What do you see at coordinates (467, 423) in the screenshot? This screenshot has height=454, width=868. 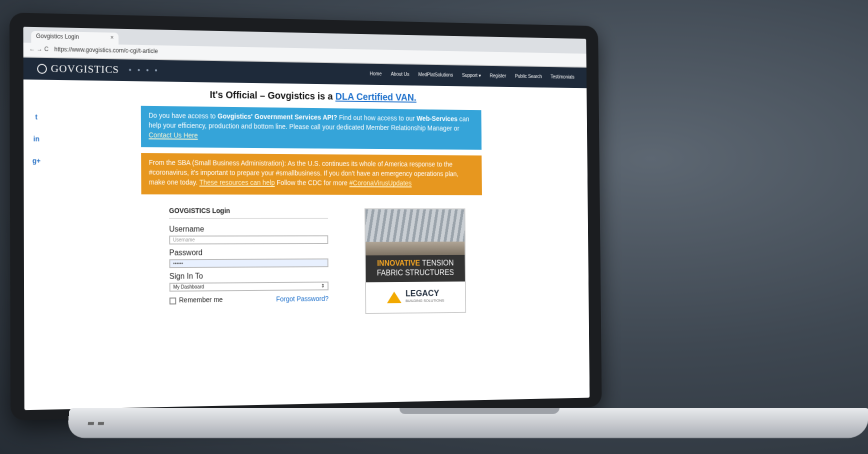 I see `laptop-base` at bounding box center [467, 423].